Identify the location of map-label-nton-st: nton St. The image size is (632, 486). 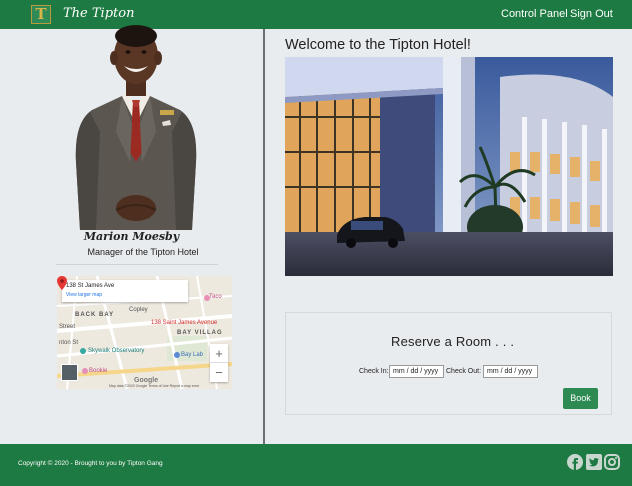
(69, 343).